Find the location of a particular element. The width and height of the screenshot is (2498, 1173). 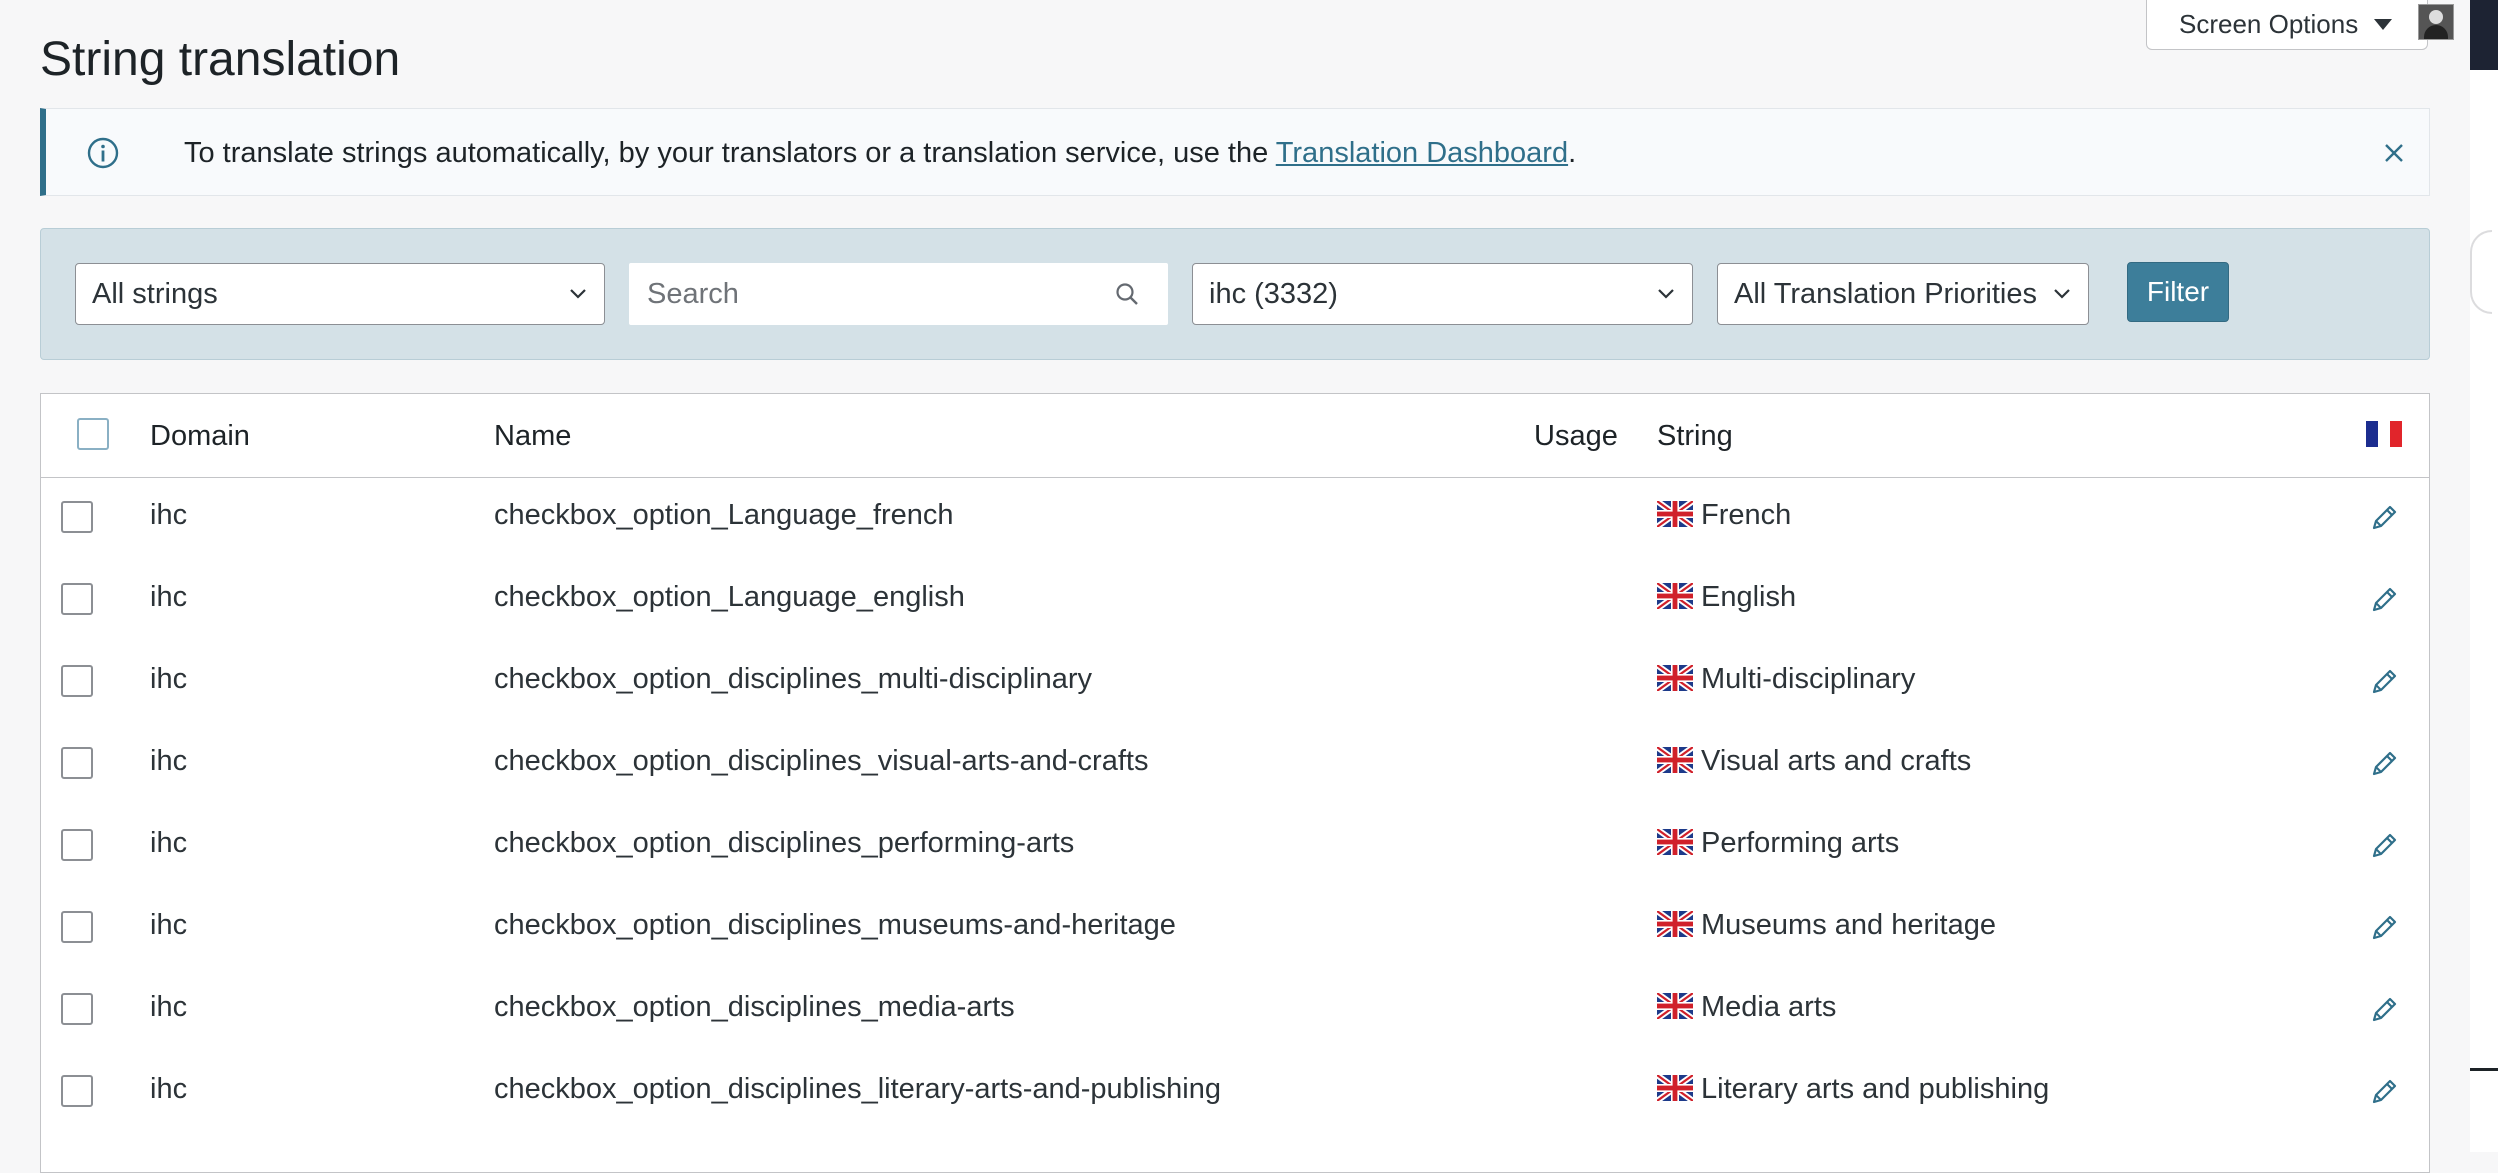

search-box is located at coordinates (898, 294).